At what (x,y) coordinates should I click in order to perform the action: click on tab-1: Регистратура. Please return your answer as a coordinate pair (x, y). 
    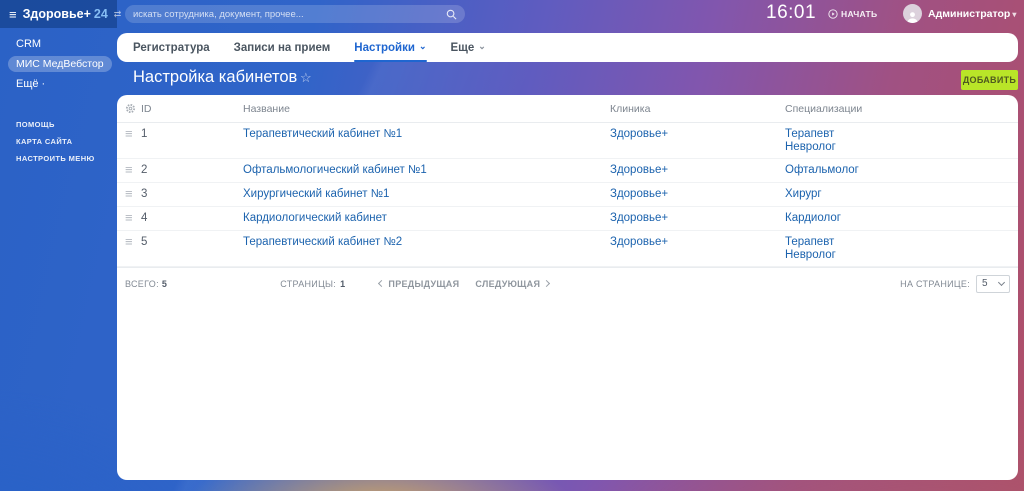
    Looking at the image, I should click on (171, 47).